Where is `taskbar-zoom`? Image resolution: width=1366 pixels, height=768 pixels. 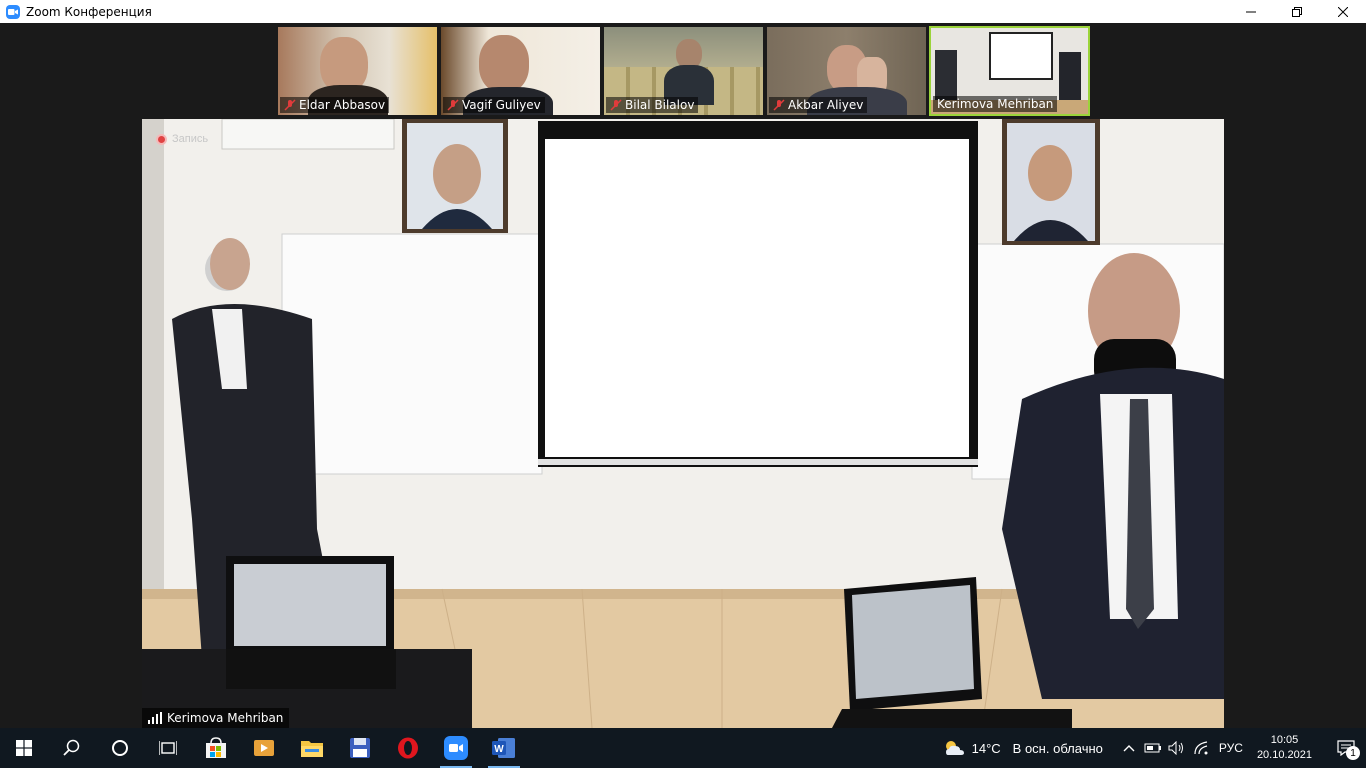 taskbar-zoom is located at coordinates (456, 748).